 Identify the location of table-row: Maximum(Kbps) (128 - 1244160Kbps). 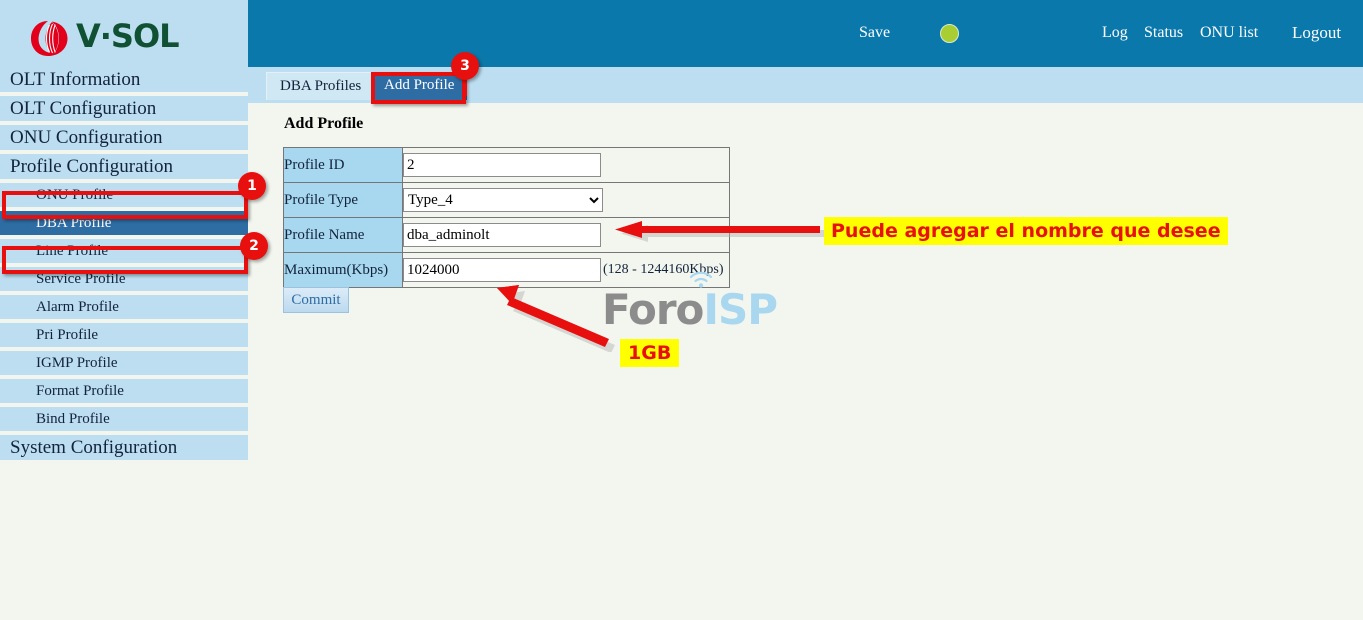
(506, 270).